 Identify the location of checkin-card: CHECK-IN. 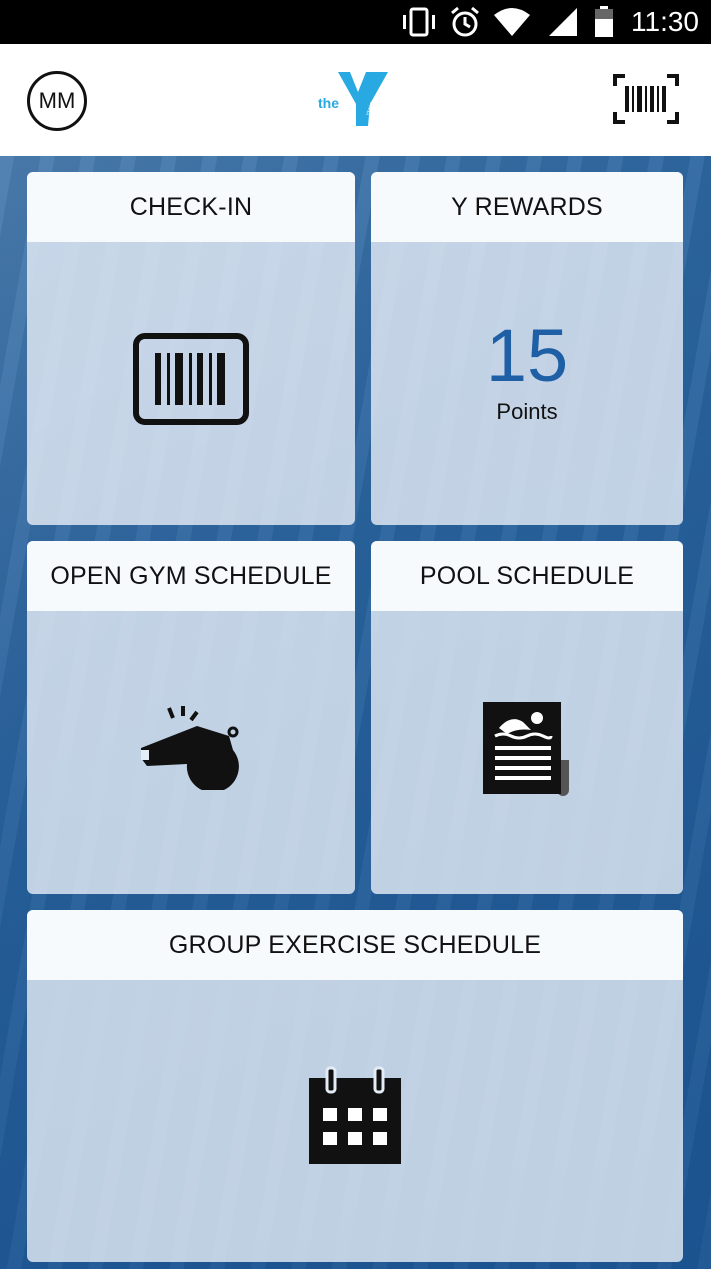
(191, 348).